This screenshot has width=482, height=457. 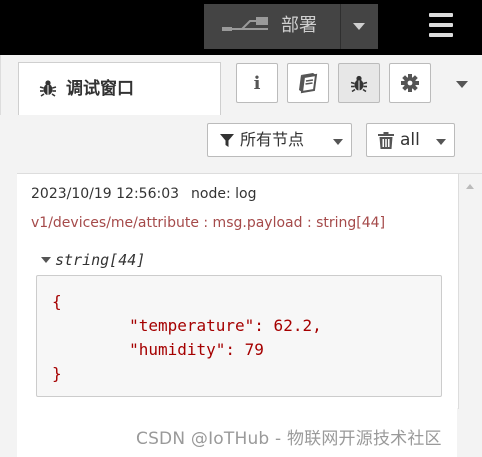 I want to click on clear-messages-button: all, so click(x=410, y=140).